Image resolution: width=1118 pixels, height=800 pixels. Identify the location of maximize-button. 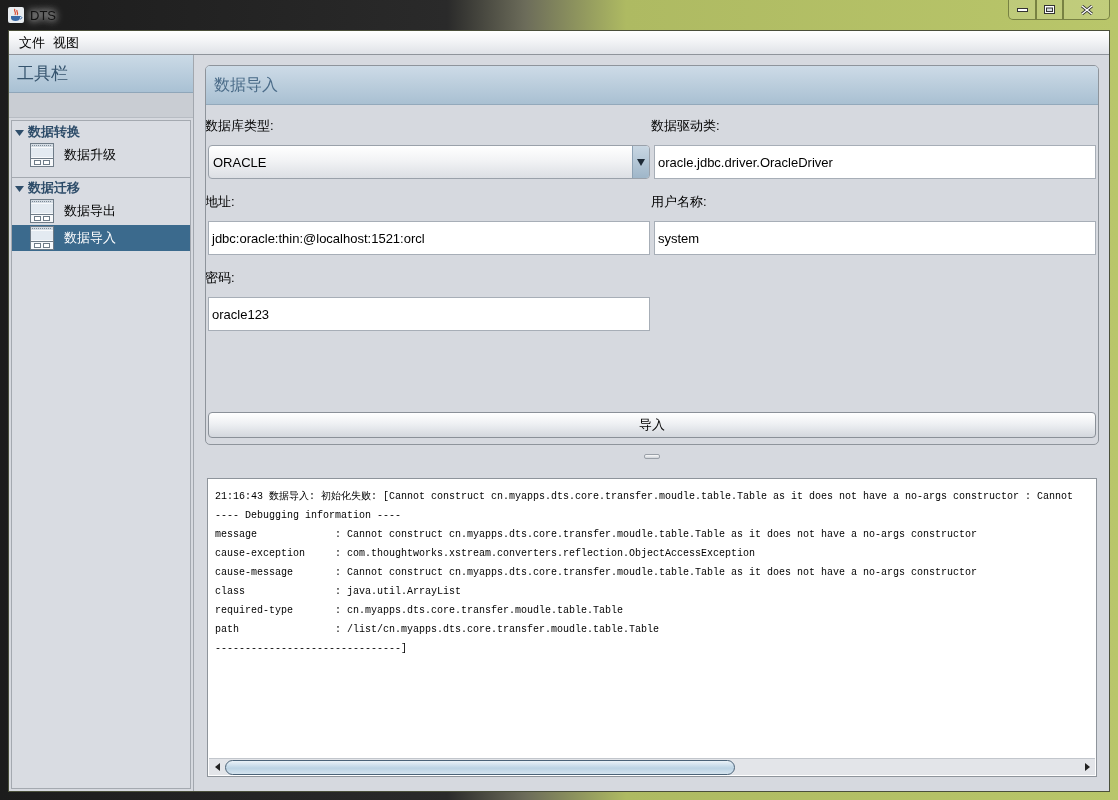
(1049, 10).